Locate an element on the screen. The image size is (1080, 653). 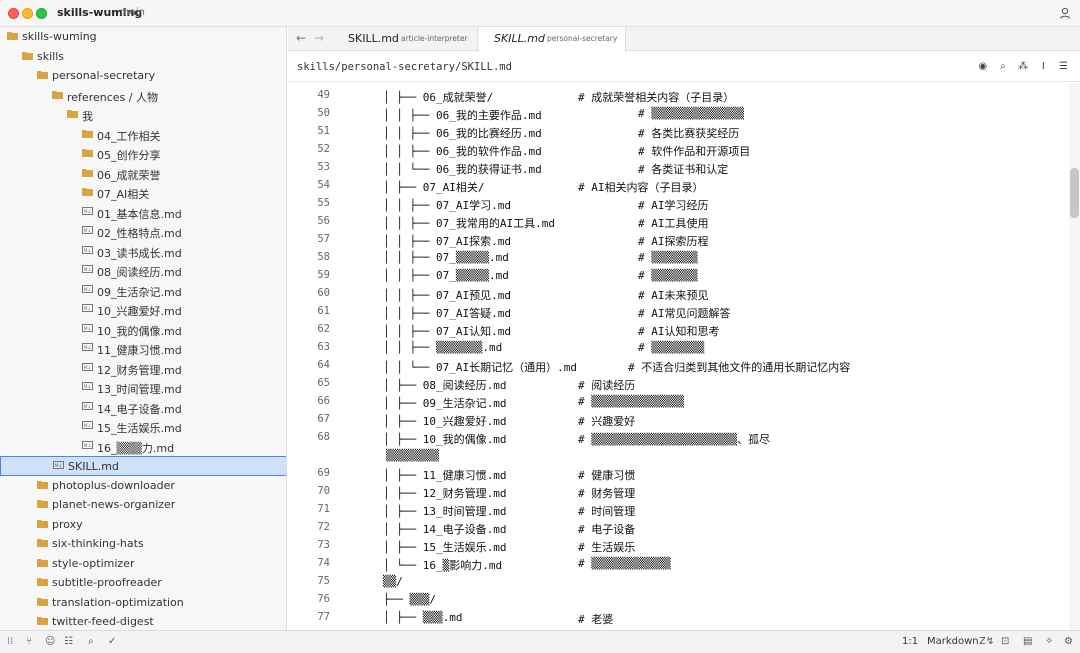
tab-skill-article-interpreter: SKILL.md article-interpreter is located at coordinates (408, 39).